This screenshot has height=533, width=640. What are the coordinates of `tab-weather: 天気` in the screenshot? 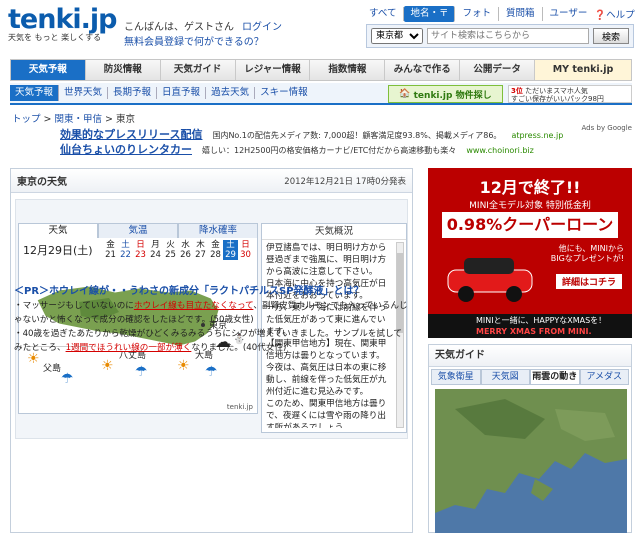 It's located at (58, 231).